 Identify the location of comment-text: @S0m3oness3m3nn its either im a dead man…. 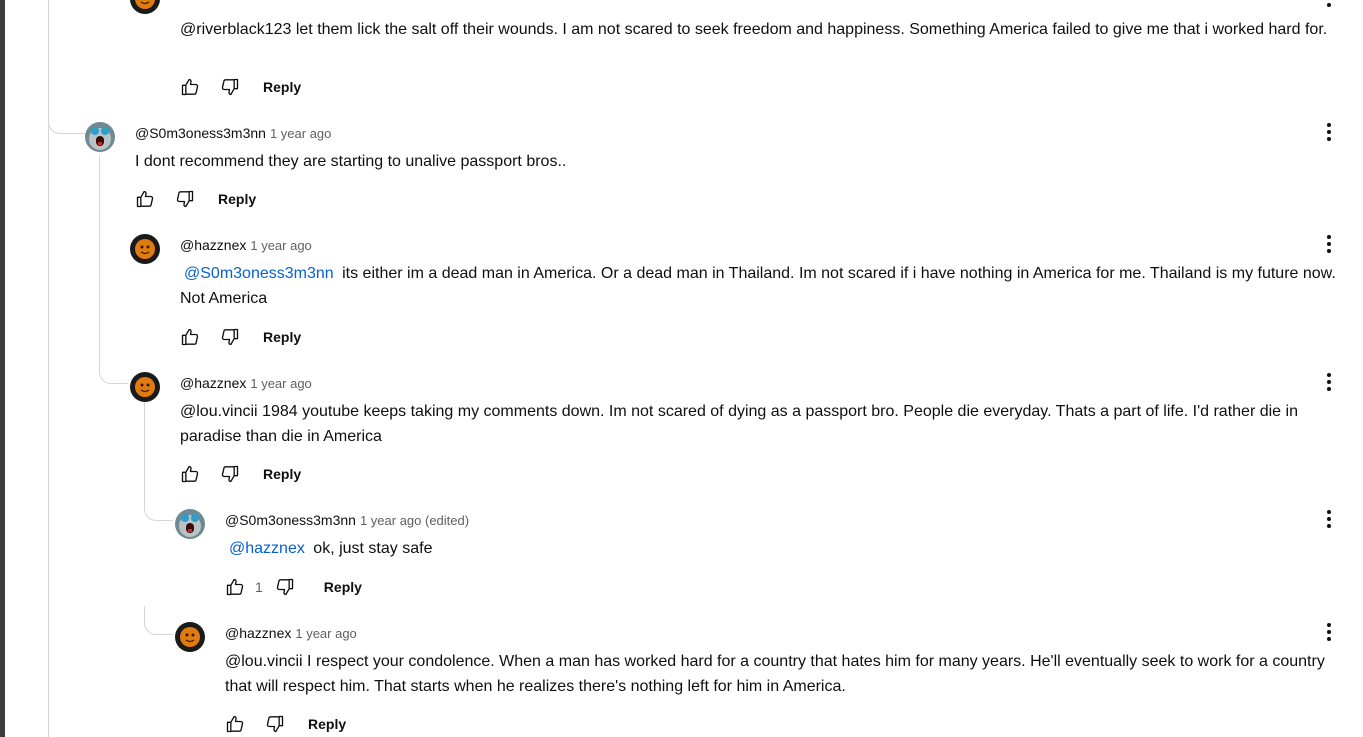
(767, 286).